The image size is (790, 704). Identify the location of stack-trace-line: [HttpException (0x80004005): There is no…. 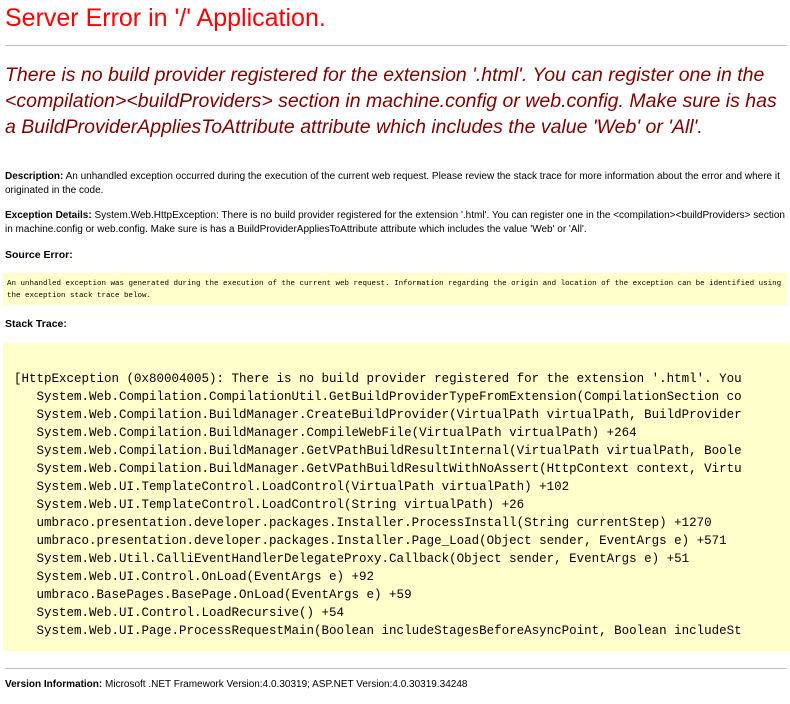
(378, 379).